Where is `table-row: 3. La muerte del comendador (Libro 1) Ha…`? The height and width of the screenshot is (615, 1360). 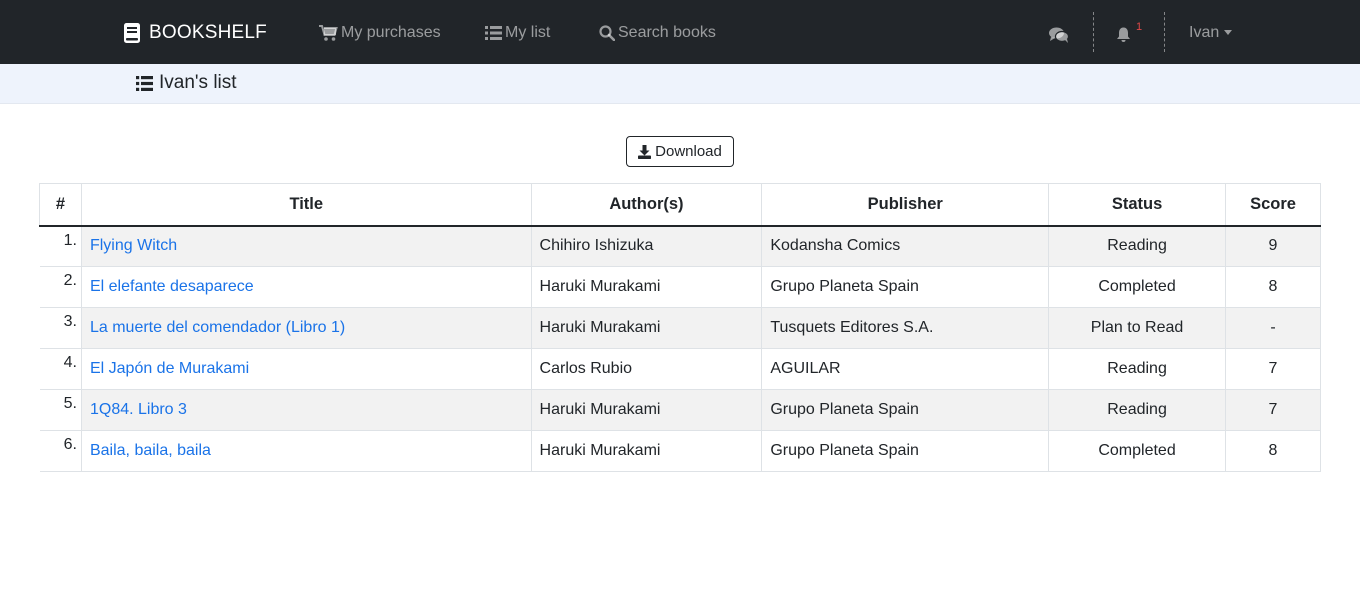 table-row: 3. La muerte del comendador (Libro 1) Ha… is located at coordinates (680, 328).